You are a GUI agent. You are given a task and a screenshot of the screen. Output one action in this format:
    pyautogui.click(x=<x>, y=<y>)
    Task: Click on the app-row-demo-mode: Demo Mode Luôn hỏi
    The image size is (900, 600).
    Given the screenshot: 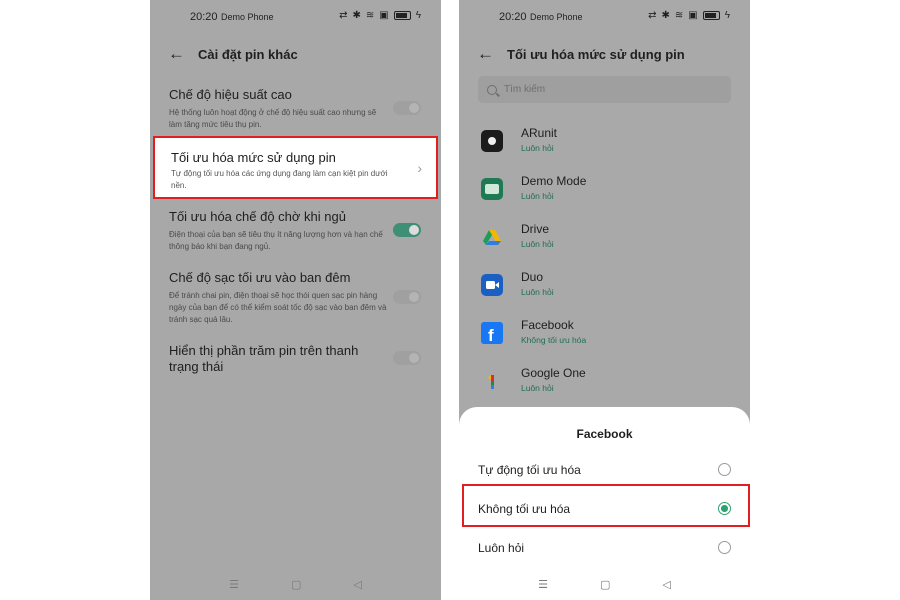 What is the action you would take?
    pyautogui.click(x=610, y=194)
    